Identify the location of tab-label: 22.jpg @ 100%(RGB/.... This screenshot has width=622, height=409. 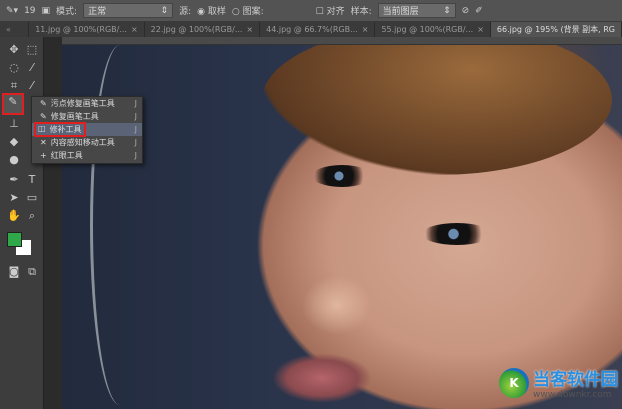
(196, 29).